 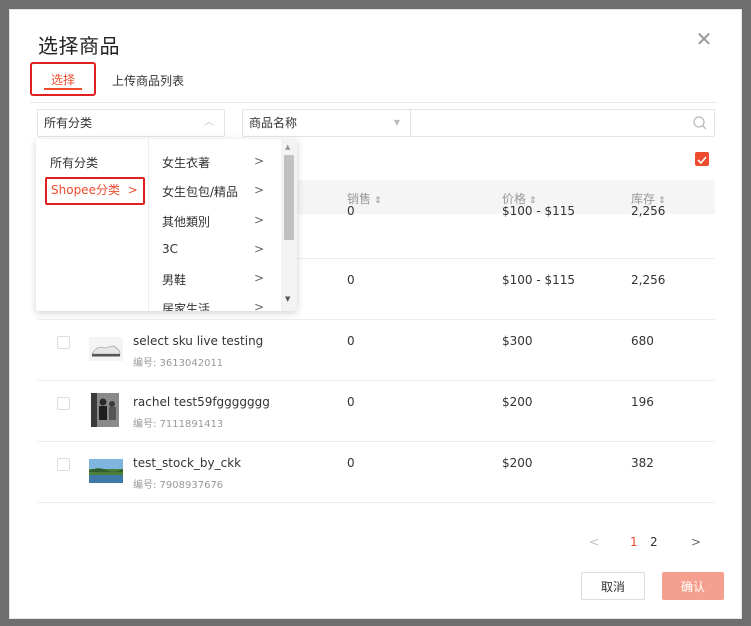 I want to click on row-product-sku: 编号: 7111891413, so click(x=178, y=424).